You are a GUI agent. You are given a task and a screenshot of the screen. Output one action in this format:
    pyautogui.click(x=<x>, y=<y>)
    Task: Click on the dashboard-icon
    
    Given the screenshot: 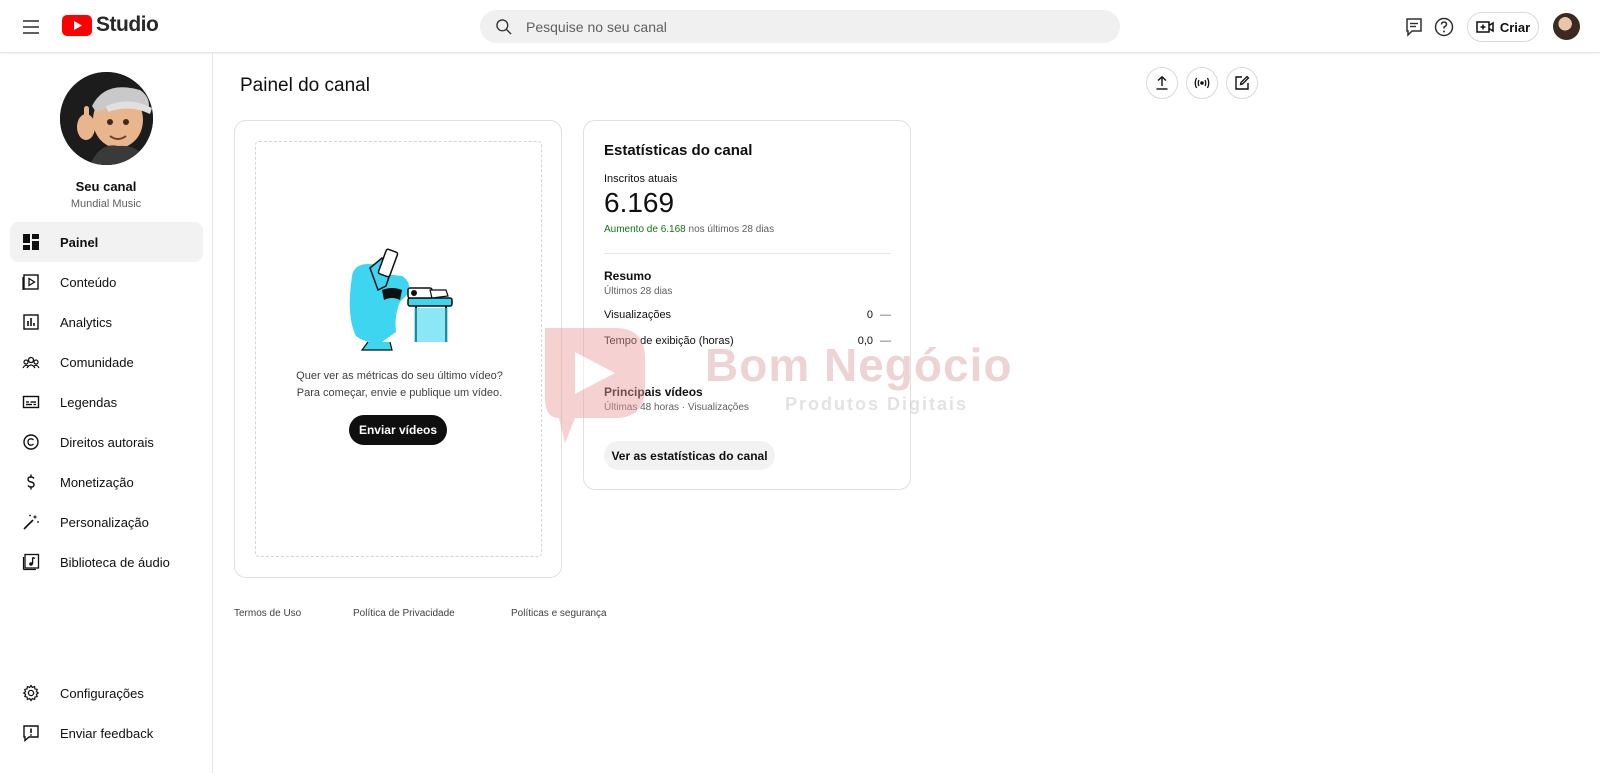 What is the action you would take?
    pyautogui.click(x=31, y=242)
    